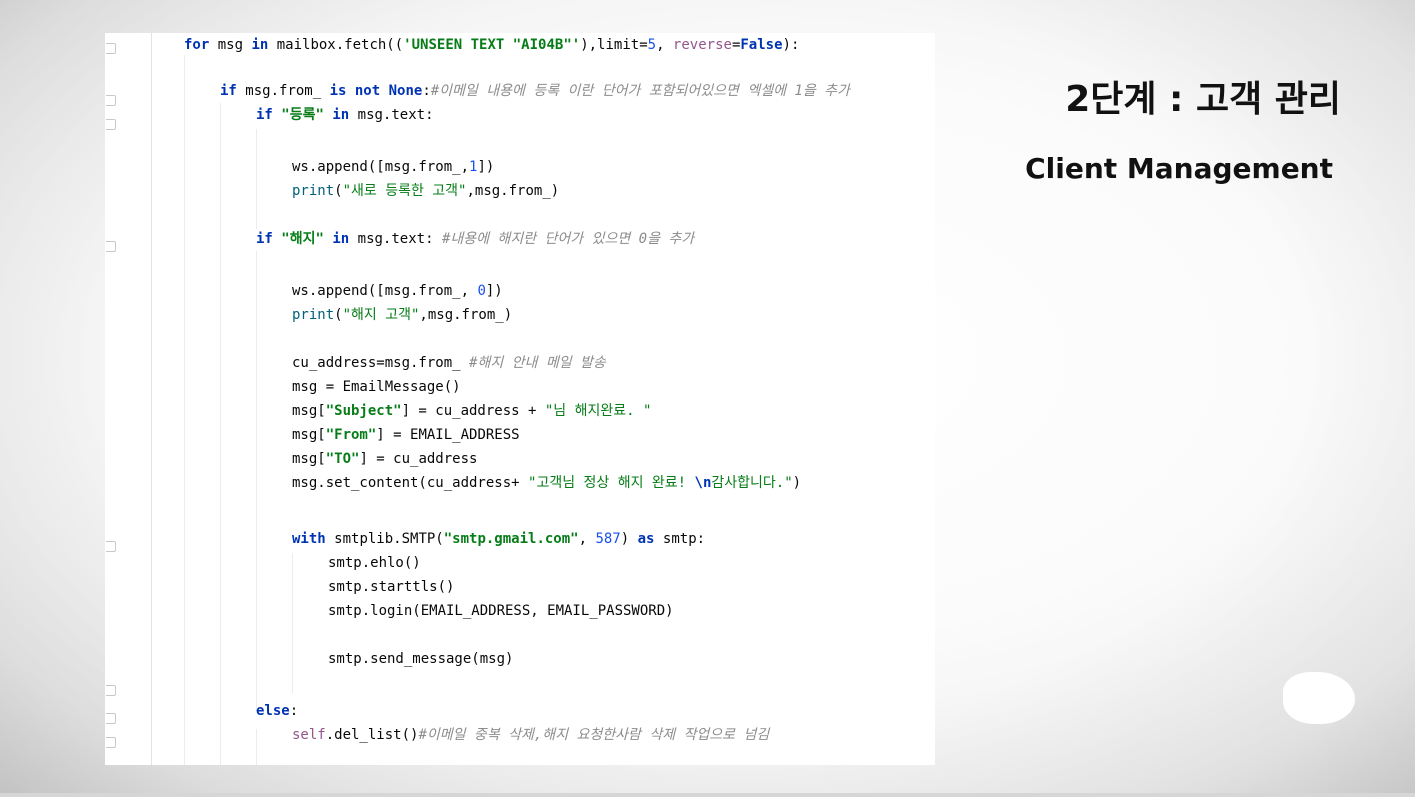 The height and width of the screenshot is (797, 1415). What do you see at coordinates (1179, 168) in the screenshot?
I see `slide-title-english: Client Management` at bounding box center [1179, 168].